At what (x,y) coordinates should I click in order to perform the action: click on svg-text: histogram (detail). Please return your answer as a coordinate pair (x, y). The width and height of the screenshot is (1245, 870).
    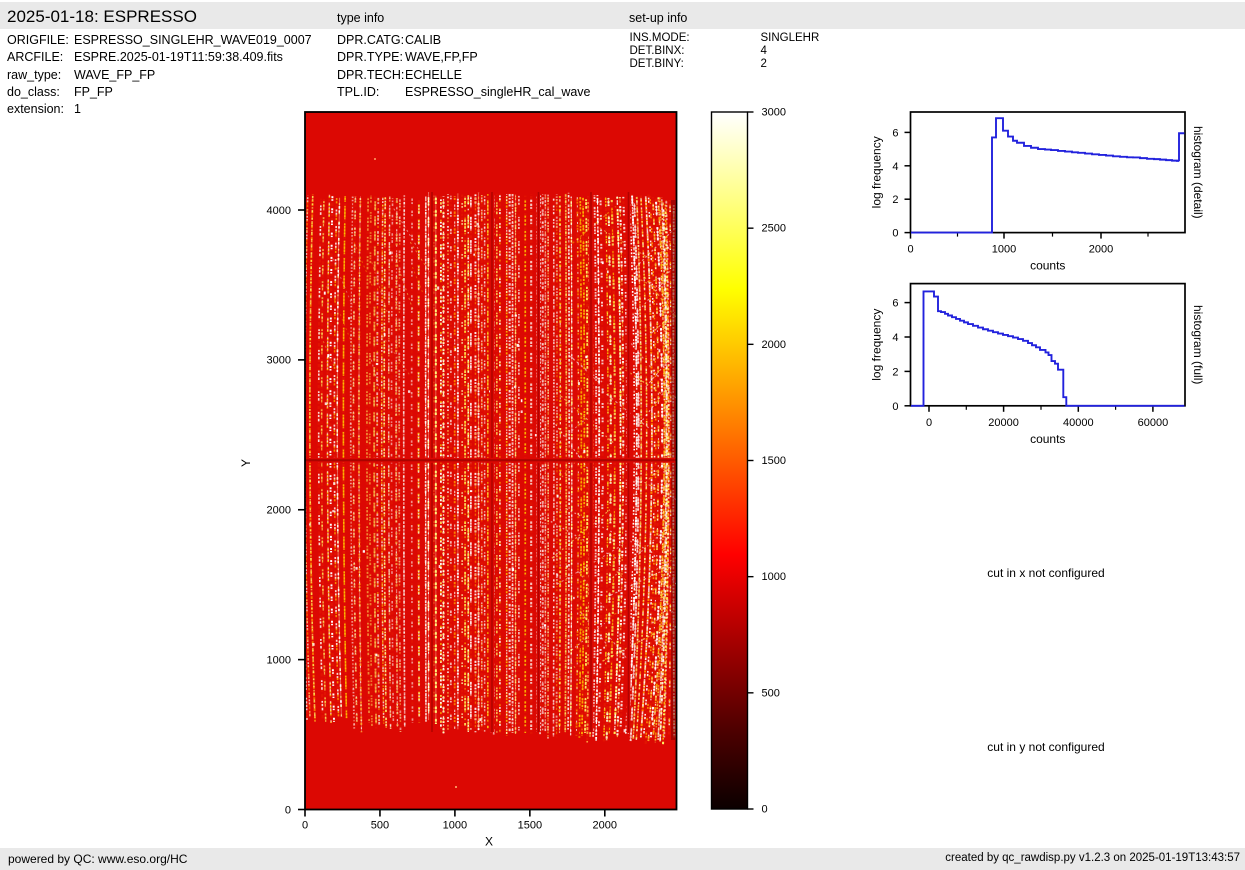
    Looking at the image, I should click on (1198, 172).